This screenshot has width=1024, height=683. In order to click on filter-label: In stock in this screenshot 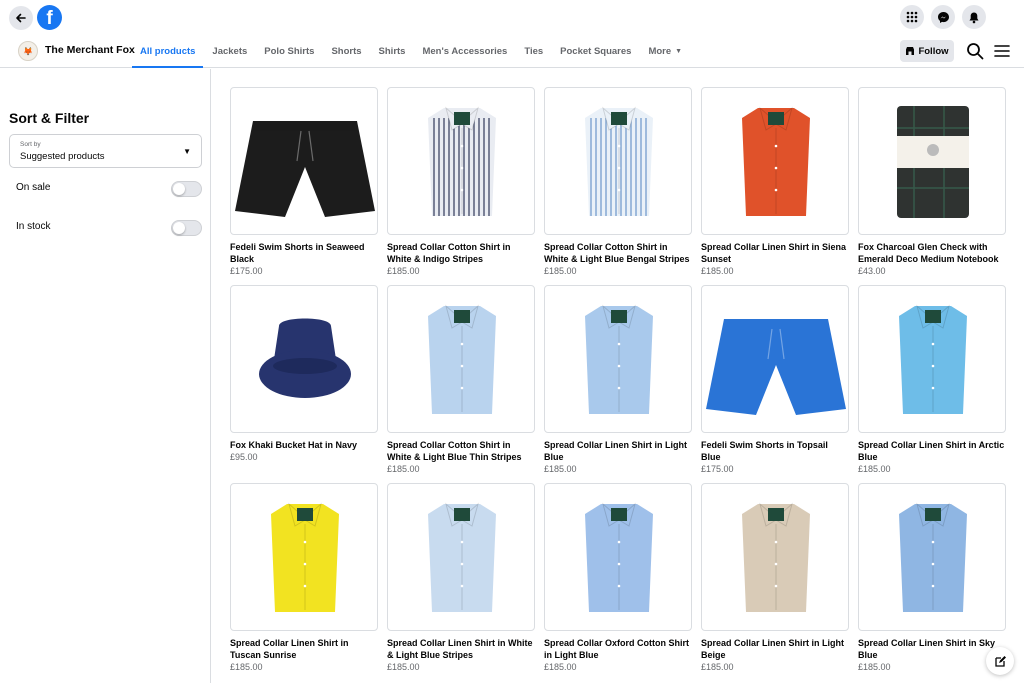, I will do `click(33, 226)`.